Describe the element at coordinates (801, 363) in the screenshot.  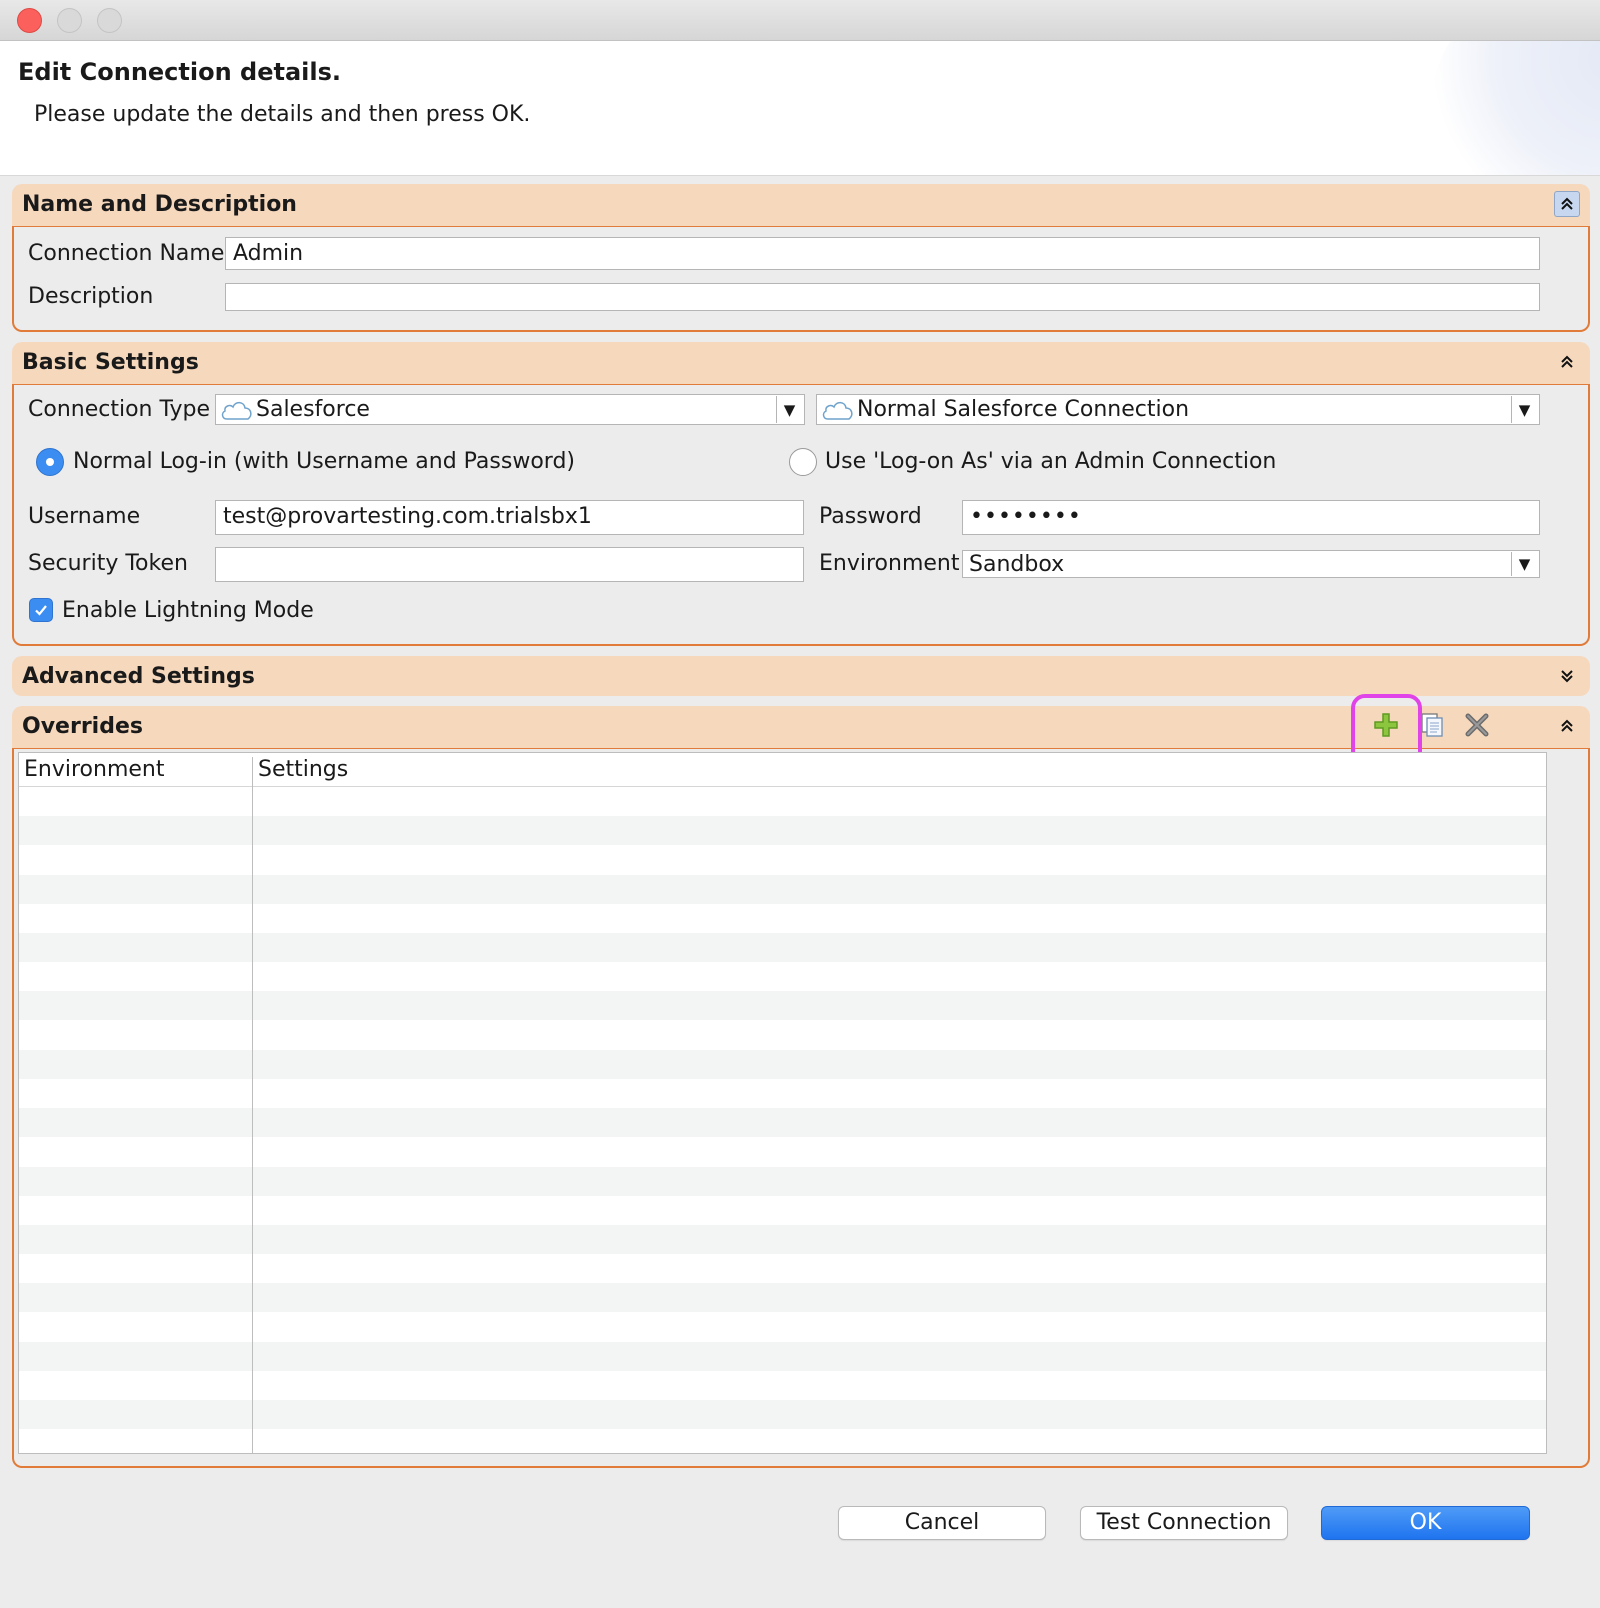
I see `section-header-basic-settings: Basic Settings` at that location.